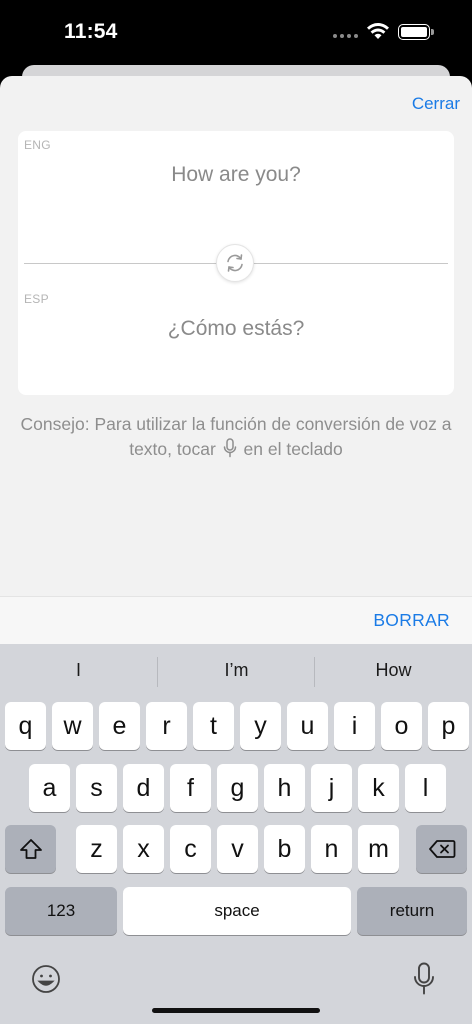 This screenshot has width=472, height=1024. What do you see at coordinates (354, 726) in the screenshot?
I see `key-i: i` at bounding box center [354, 726].